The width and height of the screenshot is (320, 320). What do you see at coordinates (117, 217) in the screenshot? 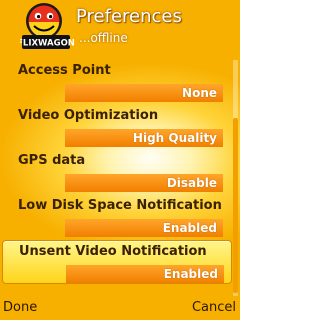
I see `setting-low-disk-space-notification: Low Disk Space Notification Enabled` at bounding box center [117, 217].